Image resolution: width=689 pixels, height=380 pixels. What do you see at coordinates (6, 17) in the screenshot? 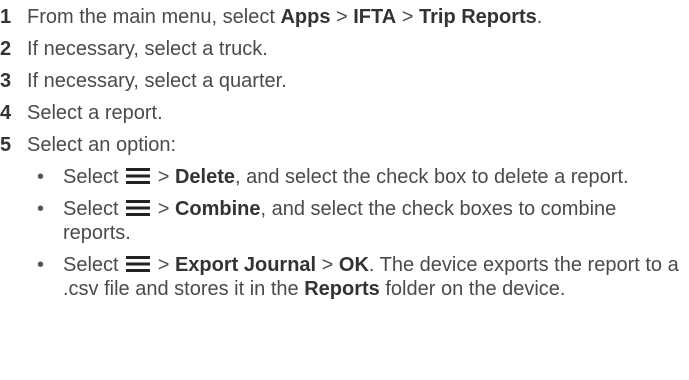
I see `step-number: 1` at bounding box center [6, 17].